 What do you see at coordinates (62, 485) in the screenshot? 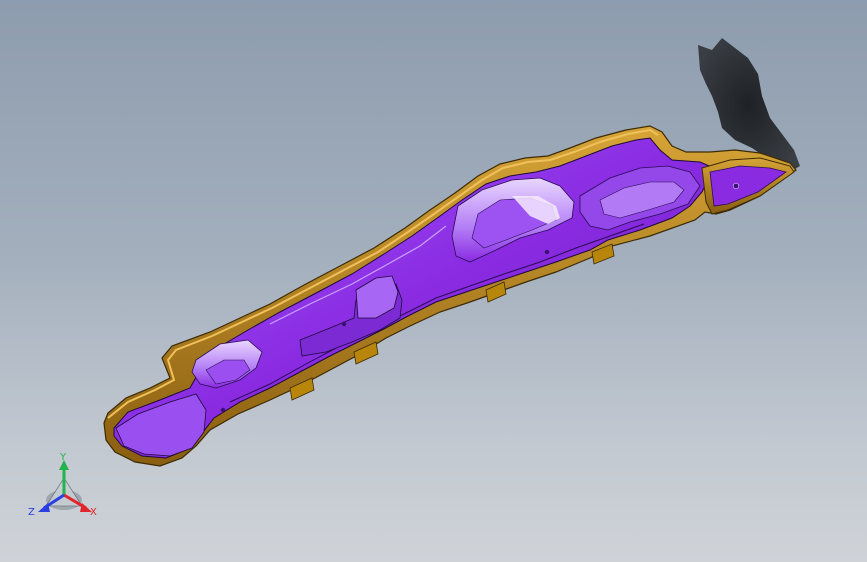
I see `reference-triad: Y X Z` at bounding box center [62, 485].